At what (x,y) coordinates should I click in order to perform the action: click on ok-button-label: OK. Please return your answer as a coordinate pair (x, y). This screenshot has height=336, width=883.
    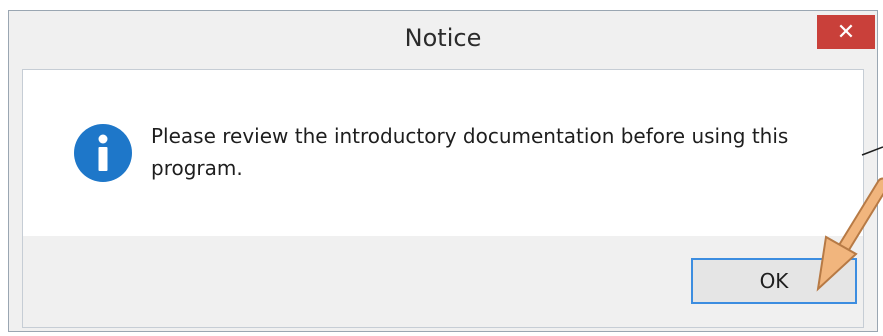
    Looking at the image, I should click on (774, 281).